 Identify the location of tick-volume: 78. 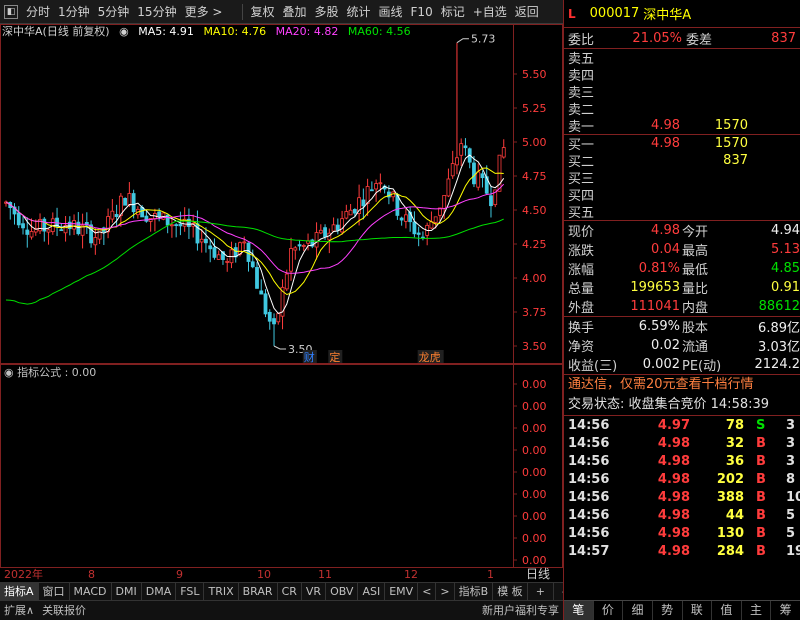
(734, 425).